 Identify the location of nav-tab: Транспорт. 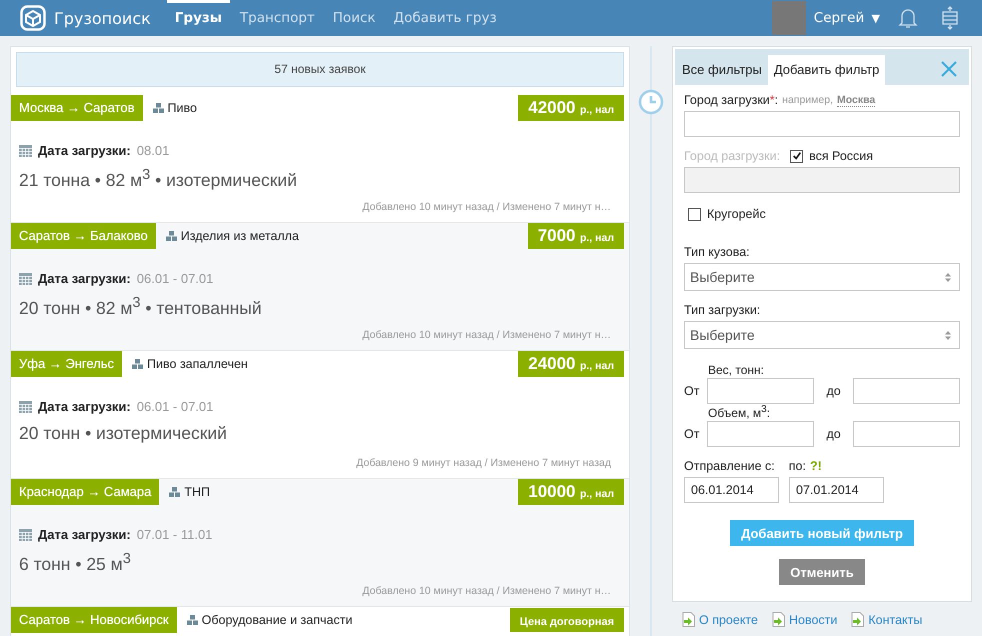
(277, 18).